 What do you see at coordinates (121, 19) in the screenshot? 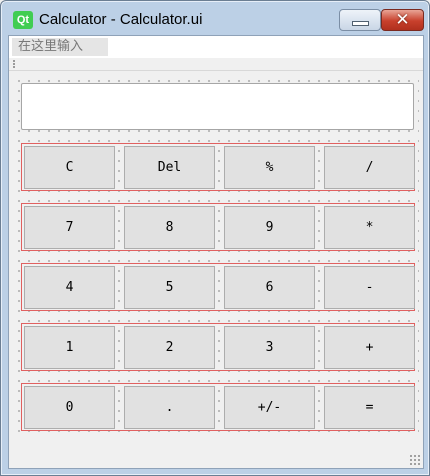
I see `window-title: Calculator - Calculator.ui` at bounding box center [121, 19].